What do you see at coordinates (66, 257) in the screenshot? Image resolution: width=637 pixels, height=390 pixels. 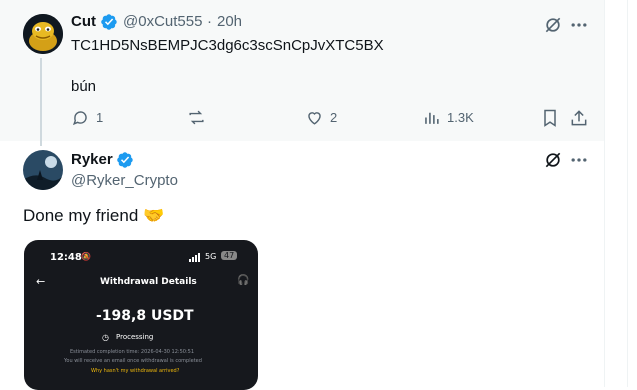 I see `status-clock: 12:48` at bounding box center [66, 257].